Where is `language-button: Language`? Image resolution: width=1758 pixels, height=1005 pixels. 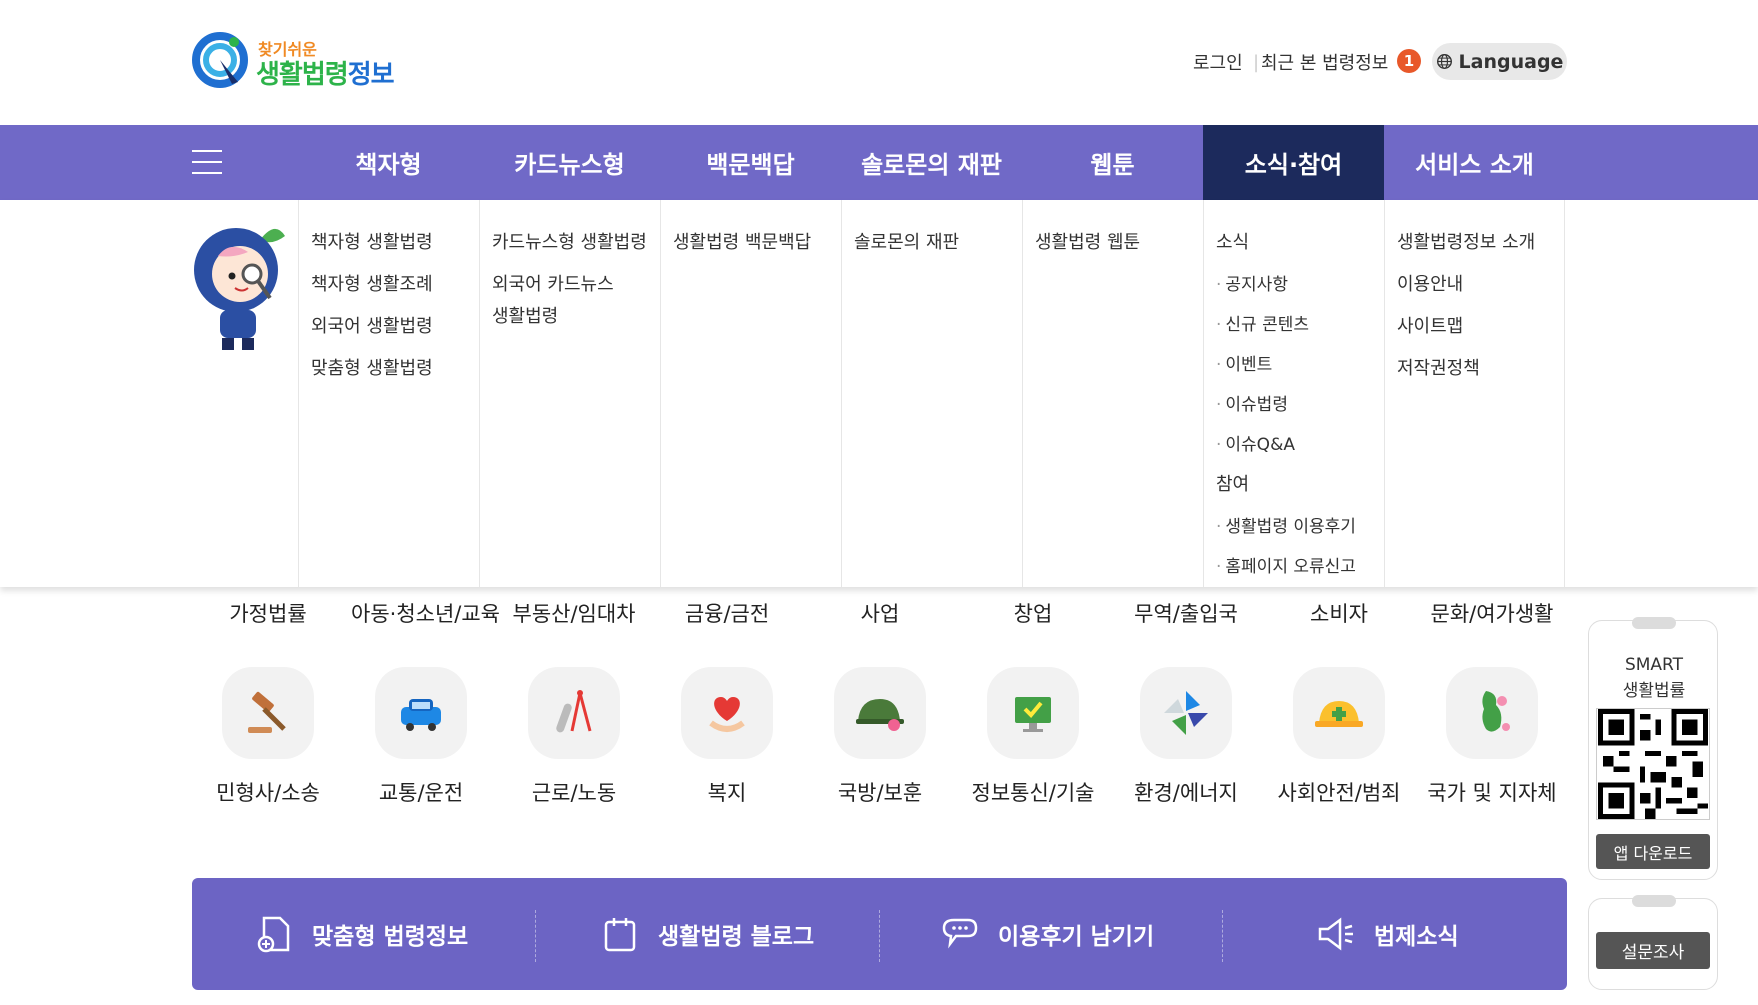
language-button: Language is located at coordinates (1499, 61).